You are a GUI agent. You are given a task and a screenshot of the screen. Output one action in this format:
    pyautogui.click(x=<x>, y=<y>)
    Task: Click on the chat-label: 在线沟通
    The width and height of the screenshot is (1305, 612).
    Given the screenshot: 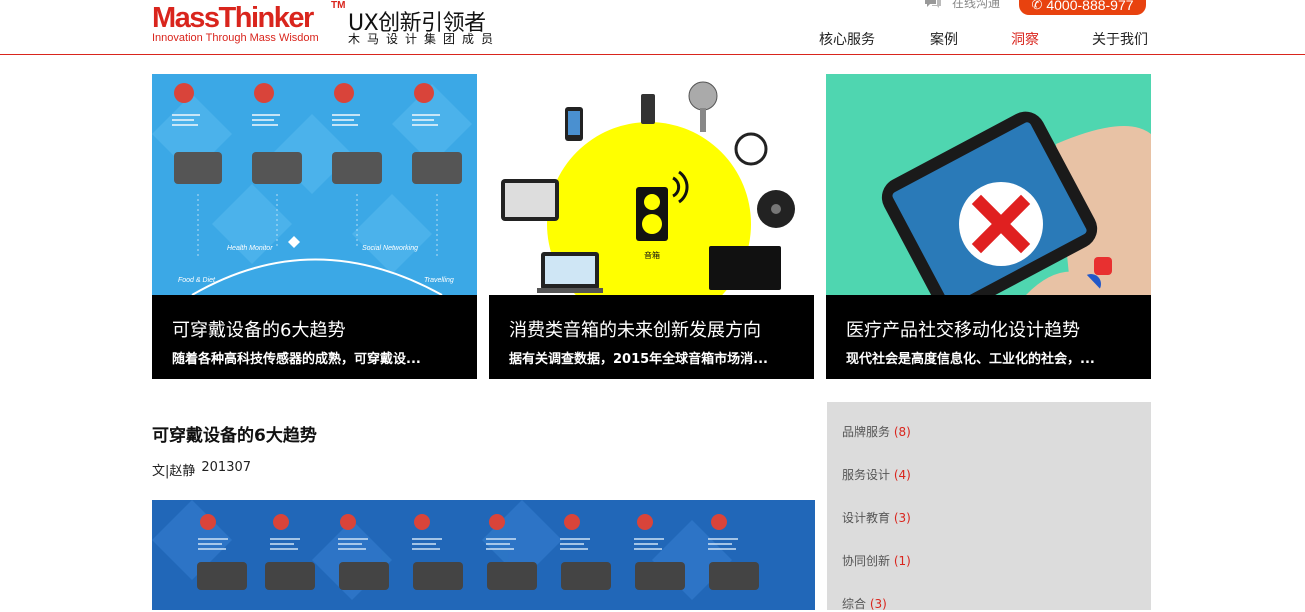 What is the action you would take?
    pyautogui.click(x=976, y=5)
    